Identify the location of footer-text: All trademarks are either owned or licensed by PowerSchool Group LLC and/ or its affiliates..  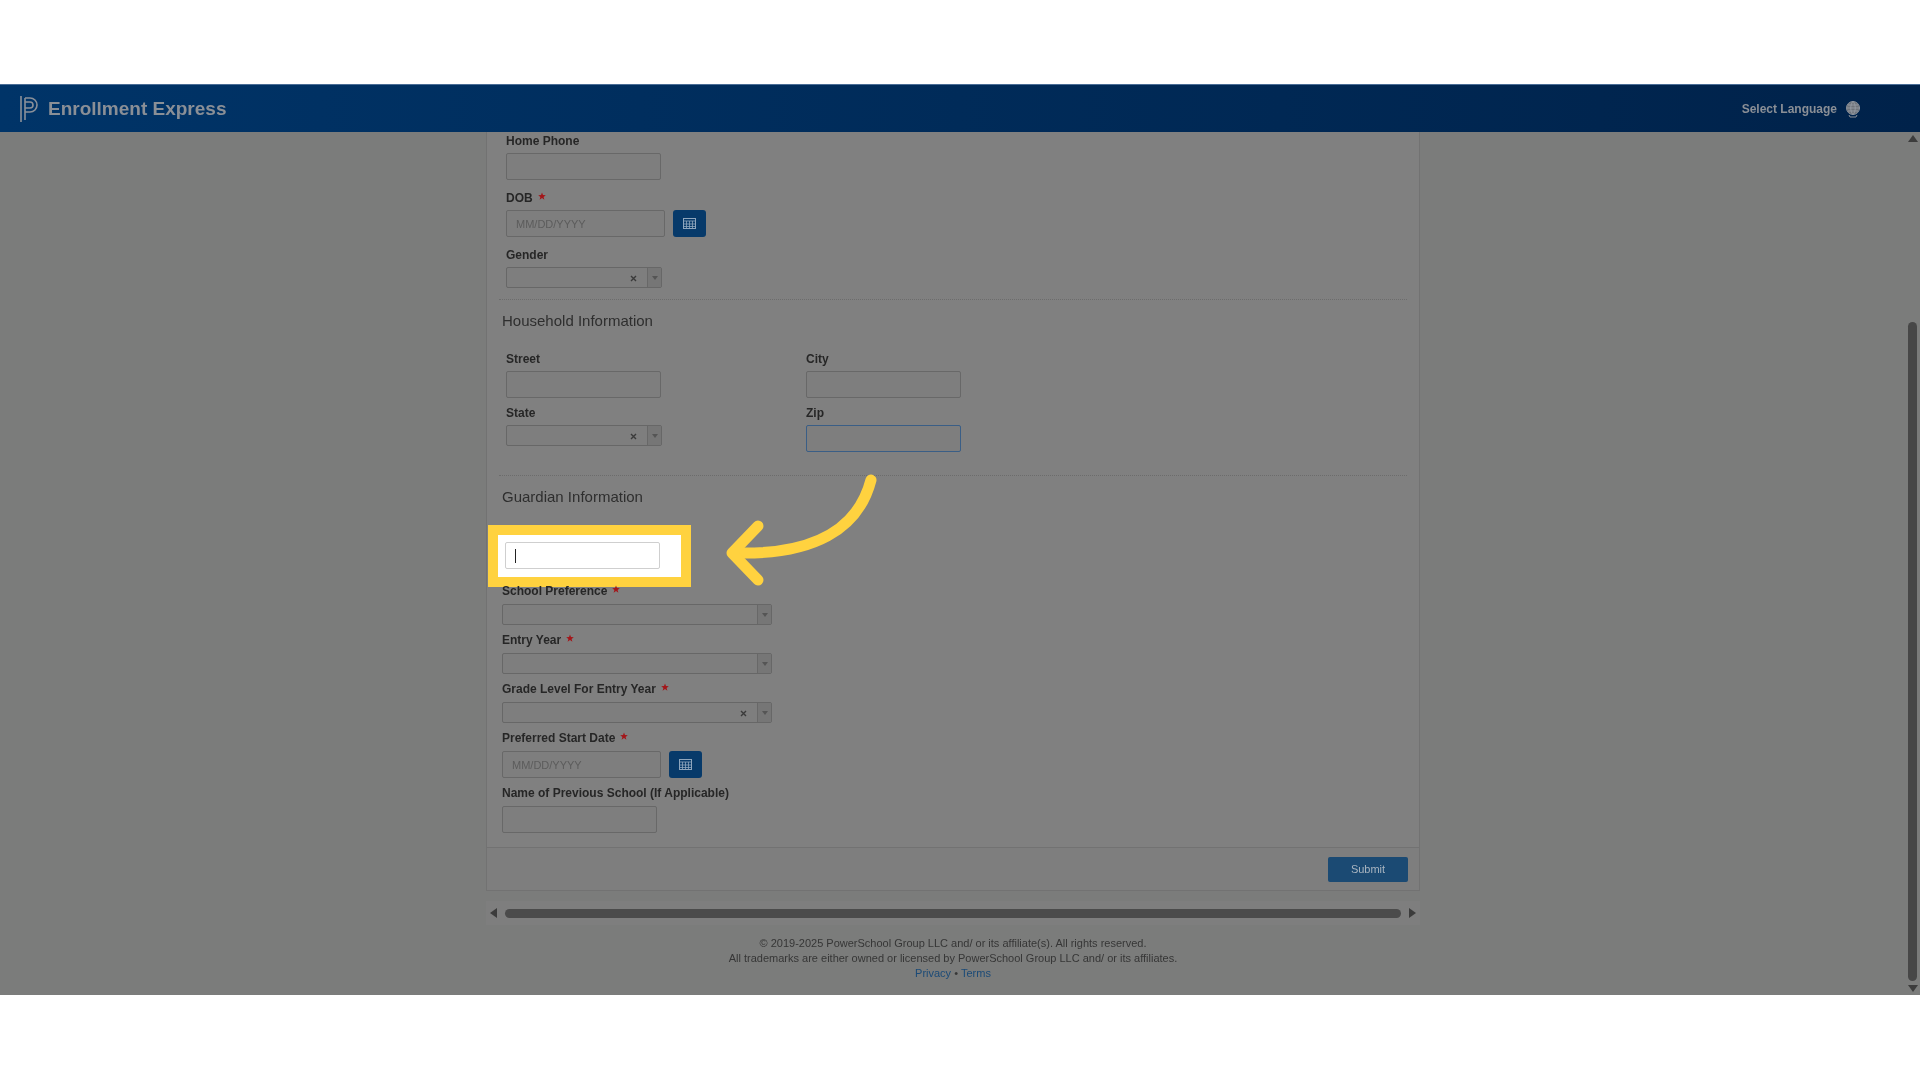
(953, 958).